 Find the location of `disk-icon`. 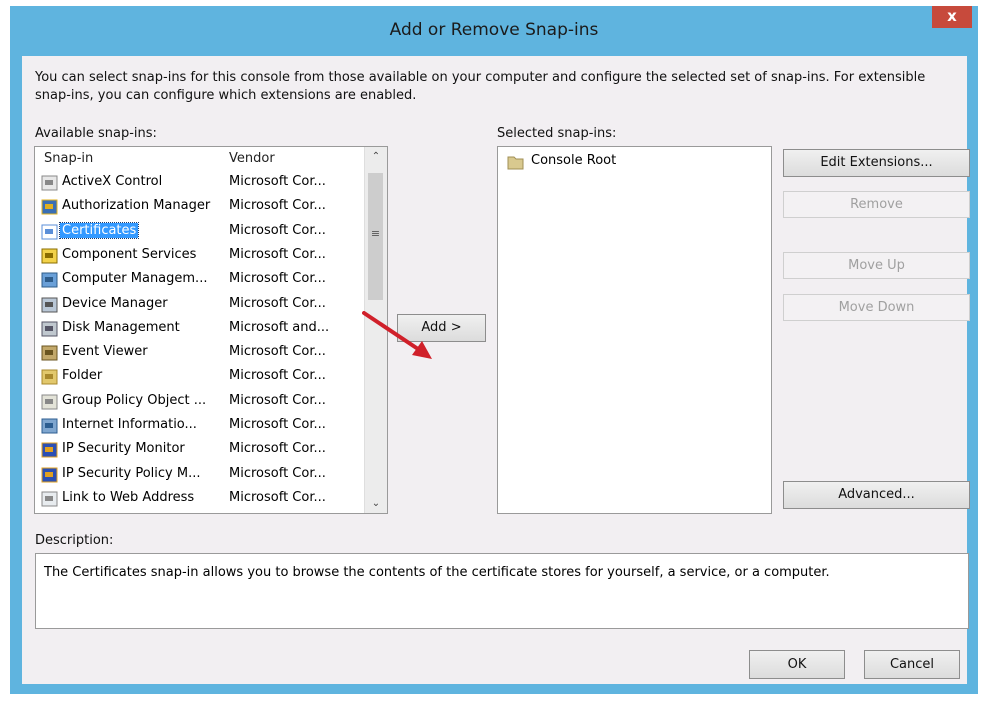

disk-icon is located at coordinates (49, 329).